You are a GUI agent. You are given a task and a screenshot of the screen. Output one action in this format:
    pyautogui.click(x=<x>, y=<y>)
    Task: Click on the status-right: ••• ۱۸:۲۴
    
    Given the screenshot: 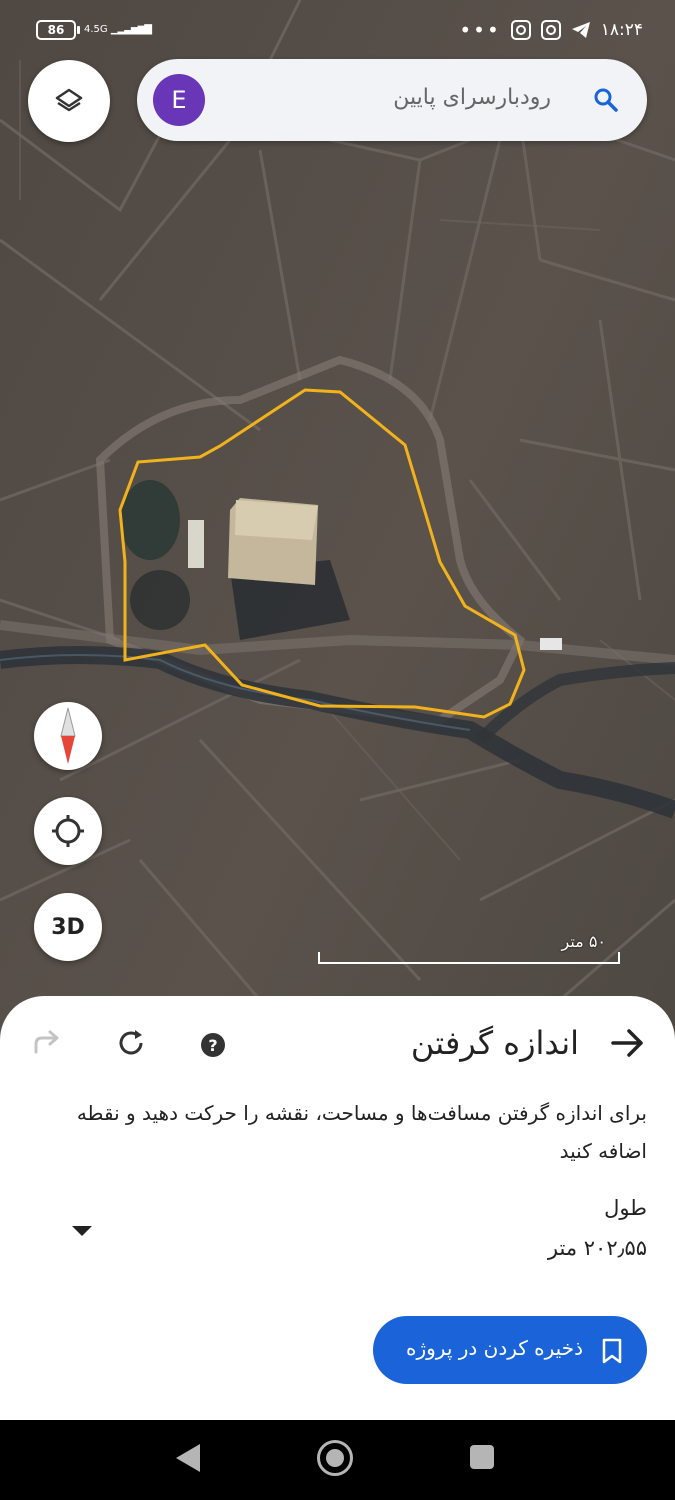 What is the action you would take?
    pyautogui.click(x=551, y=30)
    